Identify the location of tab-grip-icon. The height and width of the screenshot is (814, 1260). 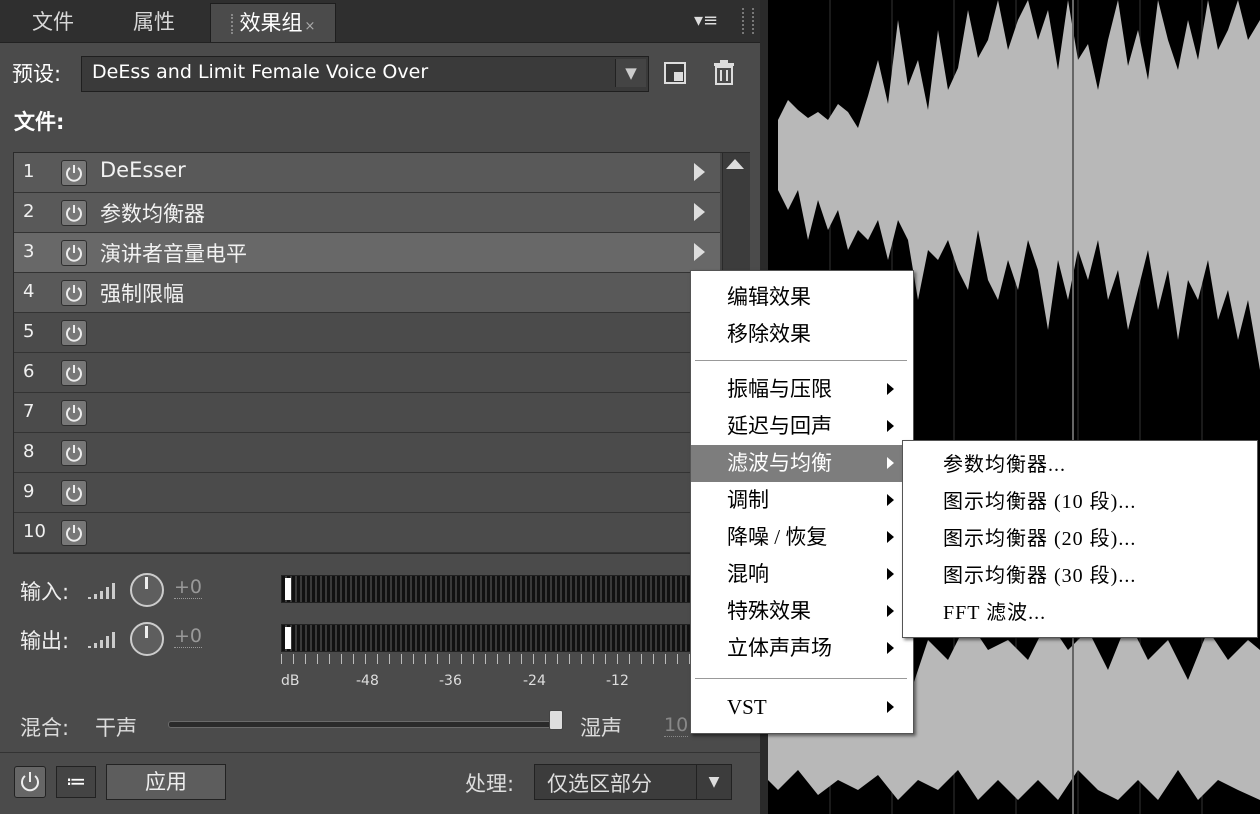
(233, 24).